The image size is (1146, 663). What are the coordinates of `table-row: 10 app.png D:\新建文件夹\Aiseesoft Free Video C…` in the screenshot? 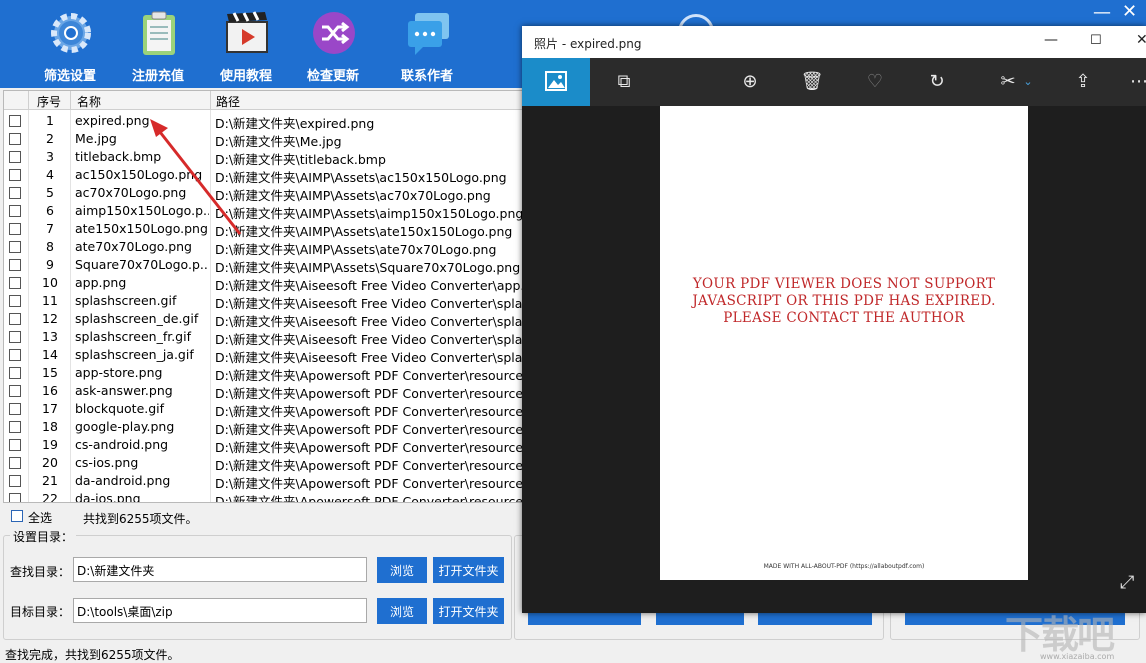 It's located at (263, 283).